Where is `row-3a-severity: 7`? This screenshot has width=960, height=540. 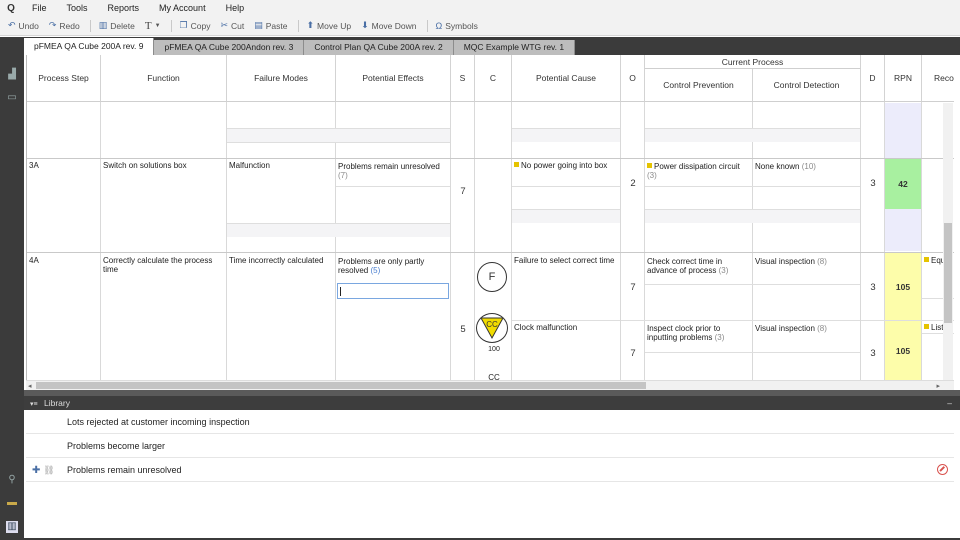
row-3a-severity: 7 is located at coordinates (463, 191).